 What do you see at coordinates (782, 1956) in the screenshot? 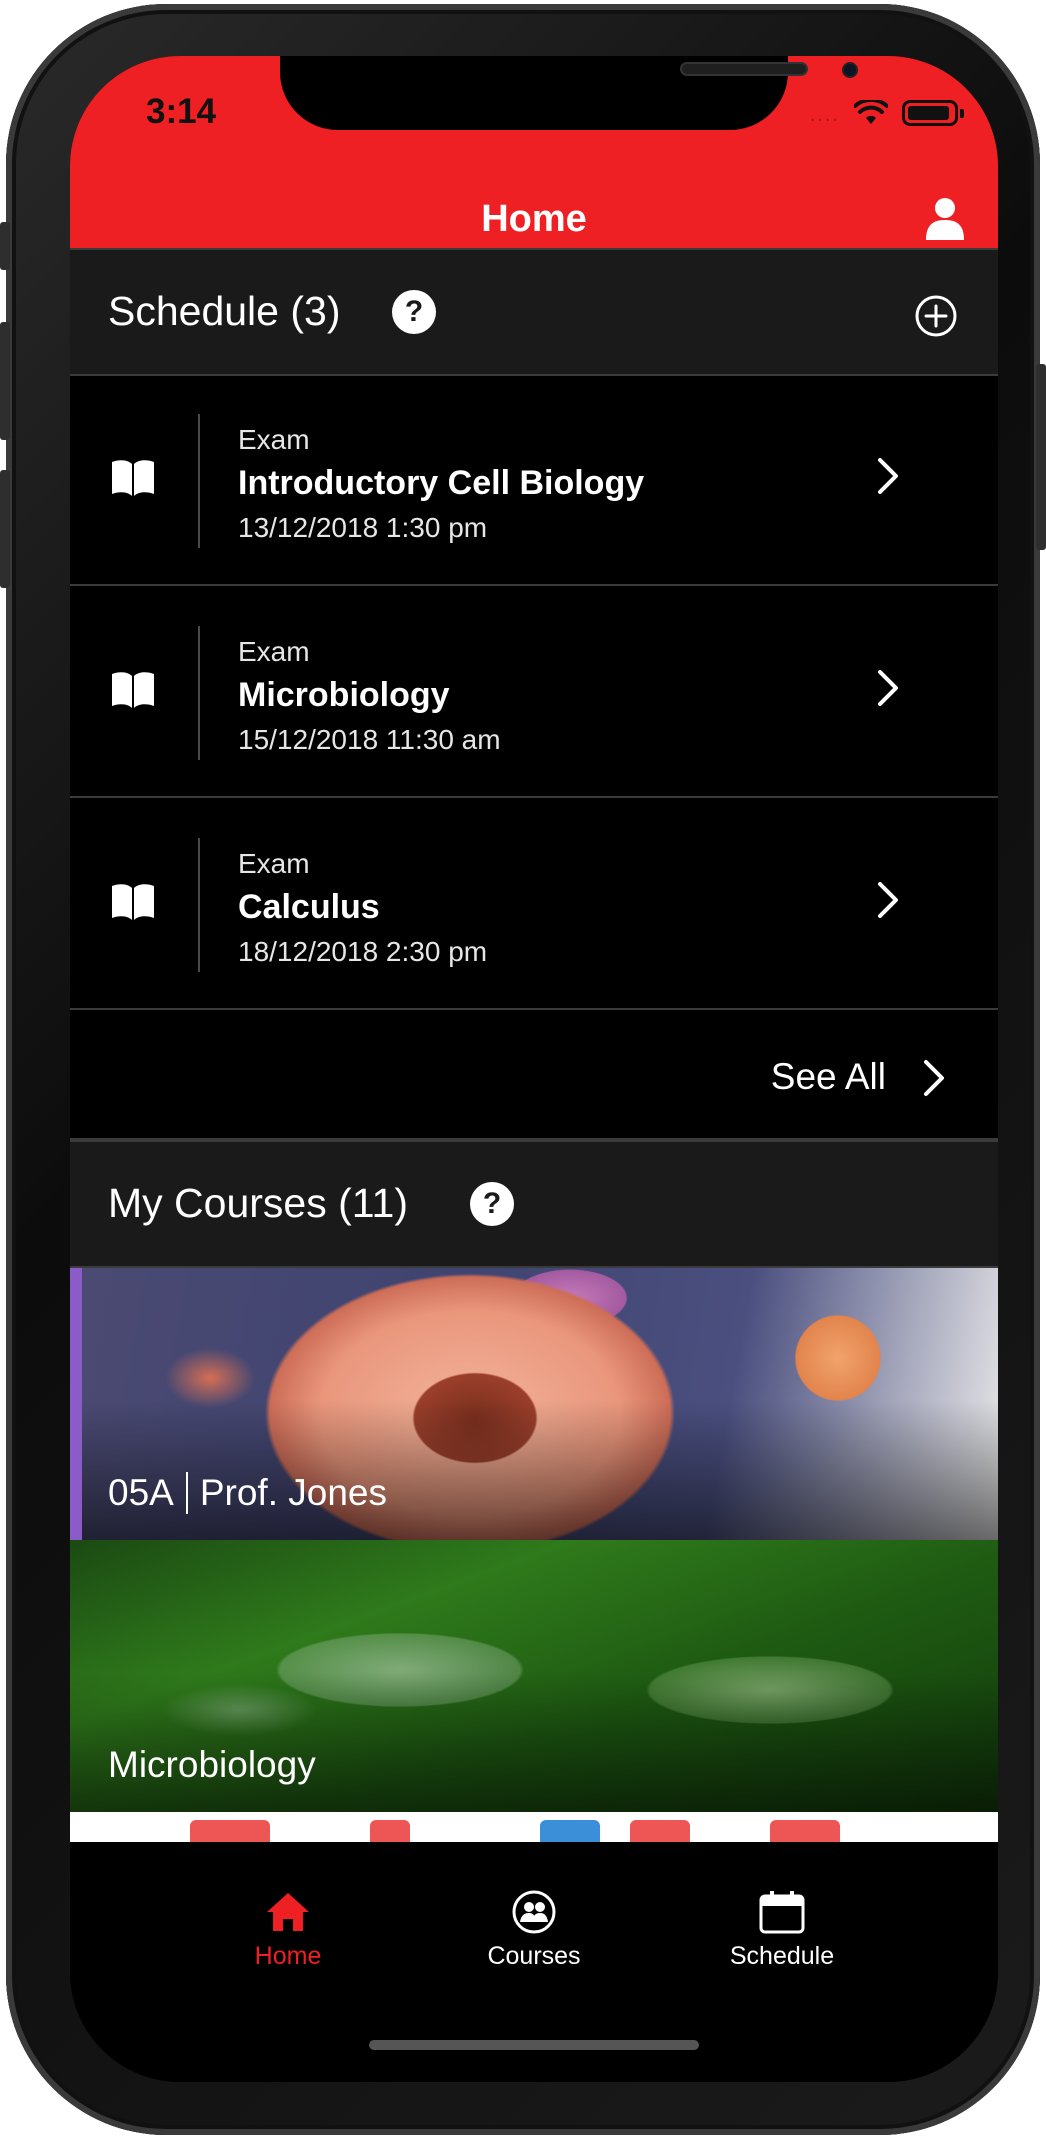
I see `tab-label: Schedule` at bounding box center [782, 1956].